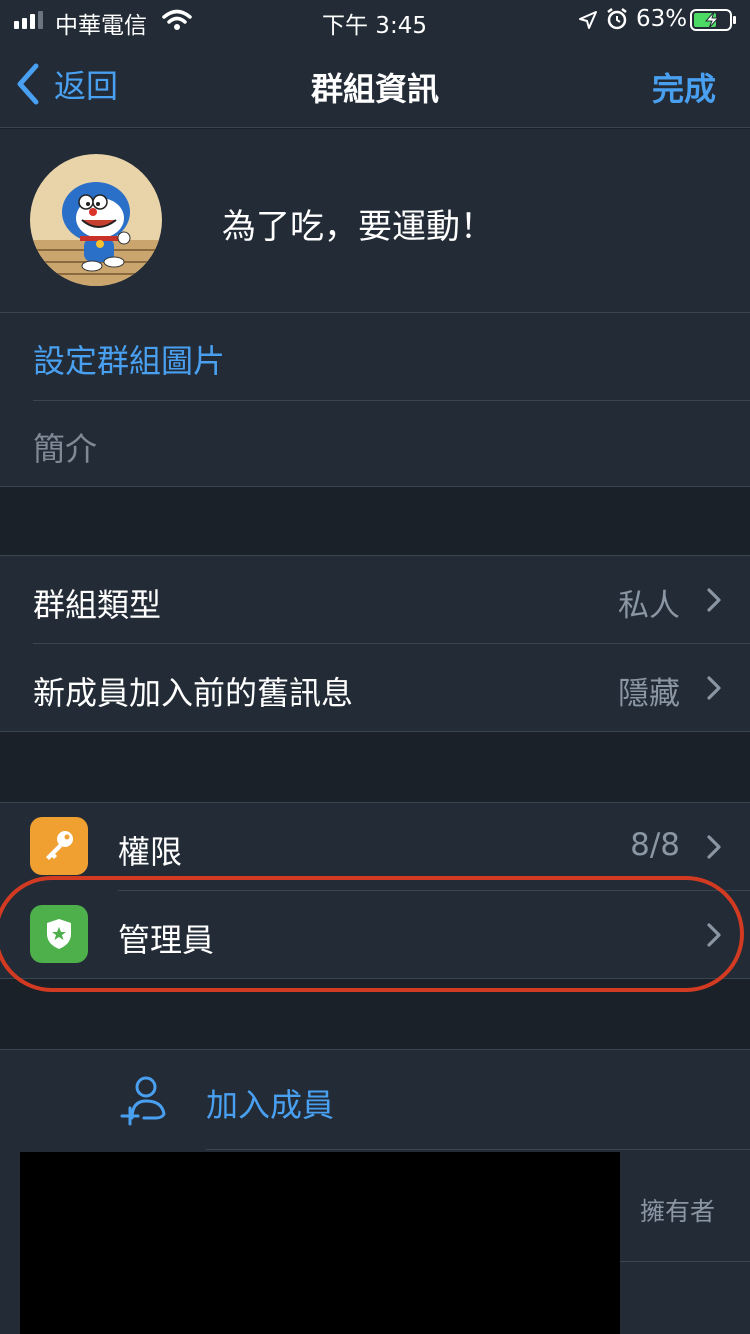  Describe the element at coordinates (374, 89) in the screenshot. I see `page-title: 群組資訊` at that location.